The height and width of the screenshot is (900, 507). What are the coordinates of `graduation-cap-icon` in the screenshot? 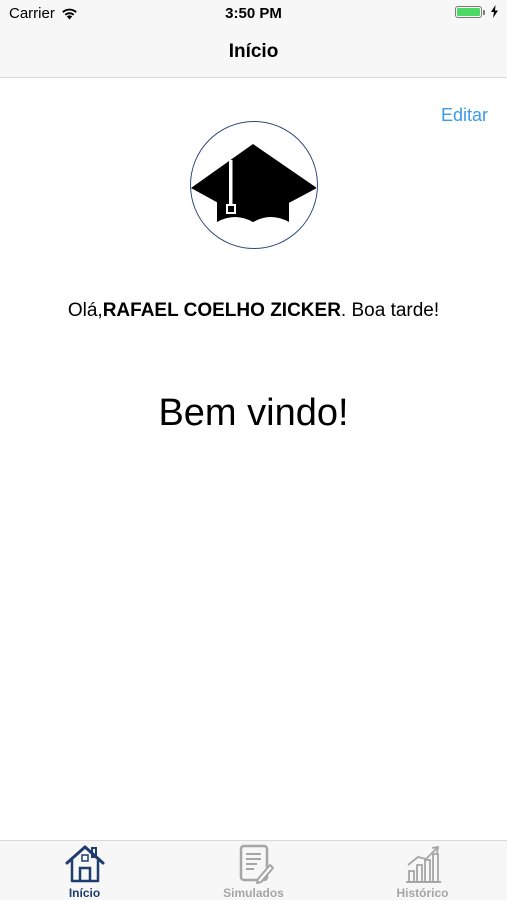 It's located at (254, 183).